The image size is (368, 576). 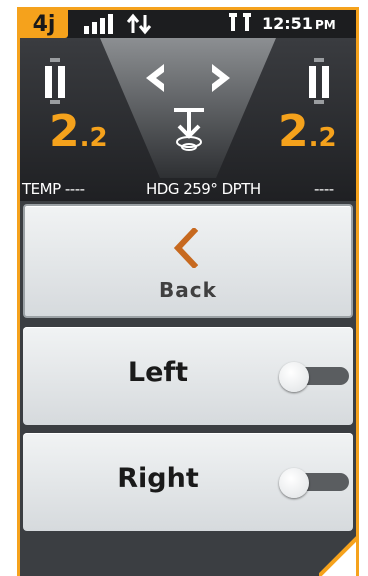 What do you see at coordinates (44, 24) in the screenshot?
I see `step-badge: 4j` at bounding box center [44, 24].